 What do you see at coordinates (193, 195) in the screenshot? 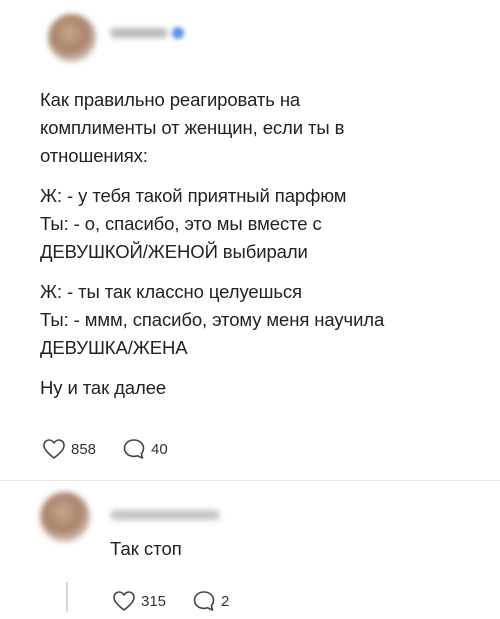
I see `post-line: Ж: - у тебя такой приятный парфюм` at bounding box center [193, 195].